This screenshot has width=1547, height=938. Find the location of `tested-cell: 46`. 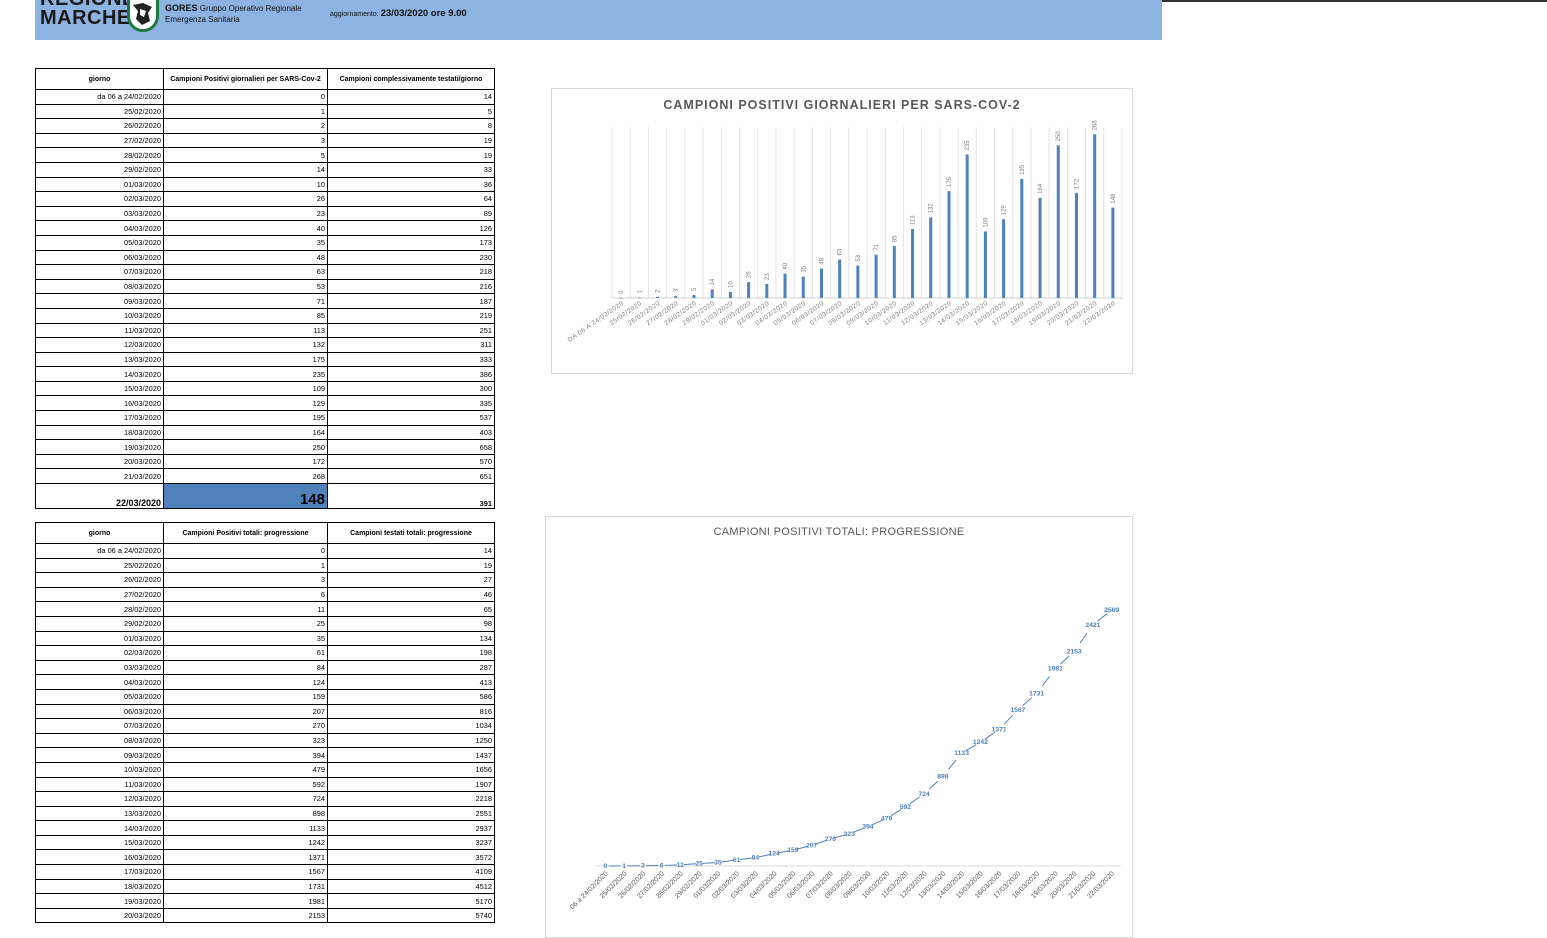

tested-cell: 46 is located at coordinates (411, 594).